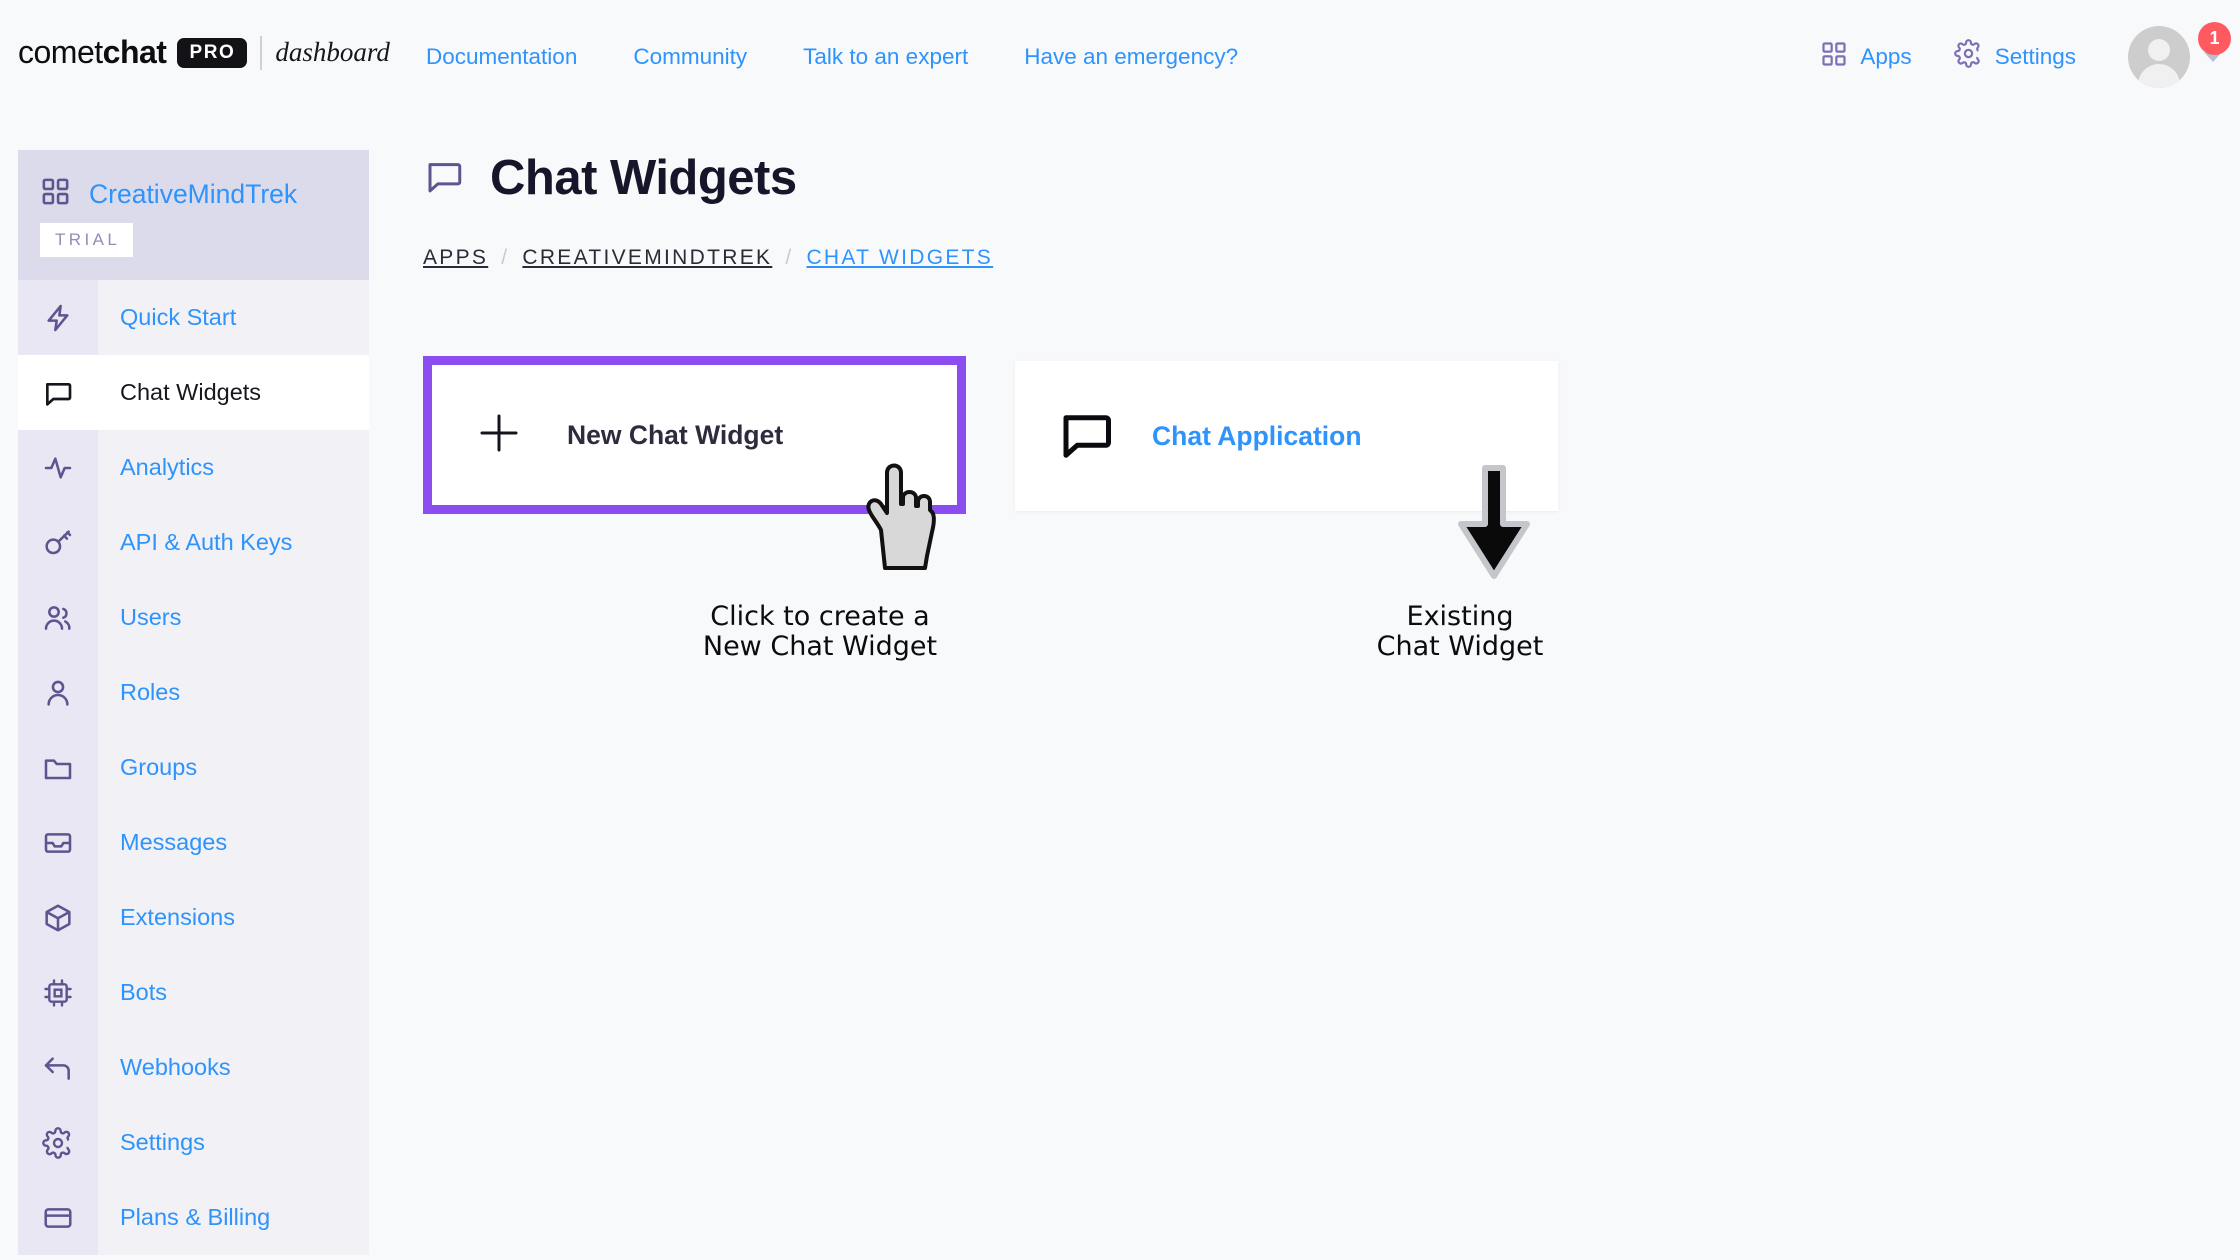 The image size is (2240, 1260). I want to click on sidebar-item-users: Users, so click(193, 617).